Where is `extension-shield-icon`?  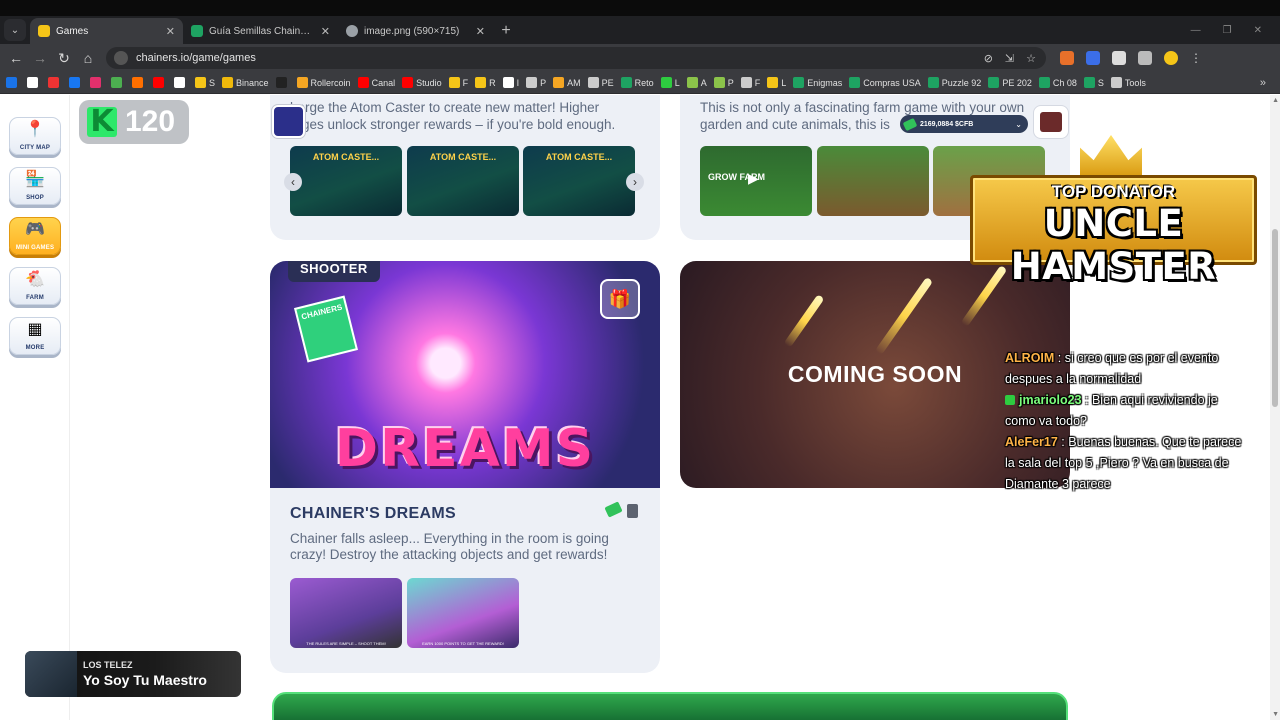 extension-shield-icon is located at coordinates (1093, 58).